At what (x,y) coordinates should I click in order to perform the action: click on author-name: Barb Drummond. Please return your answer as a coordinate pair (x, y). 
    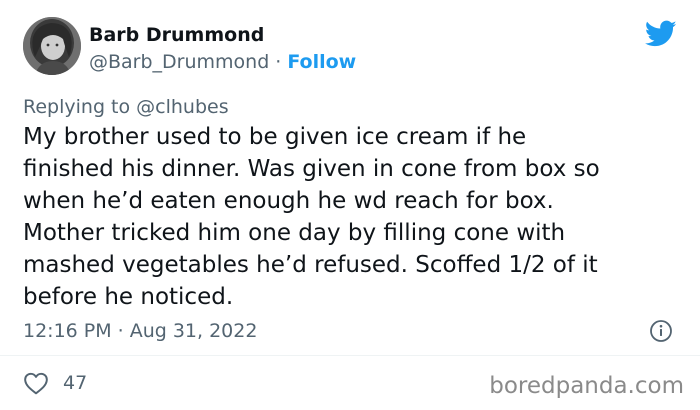
    Looking at the image, I should click on (176, 35).